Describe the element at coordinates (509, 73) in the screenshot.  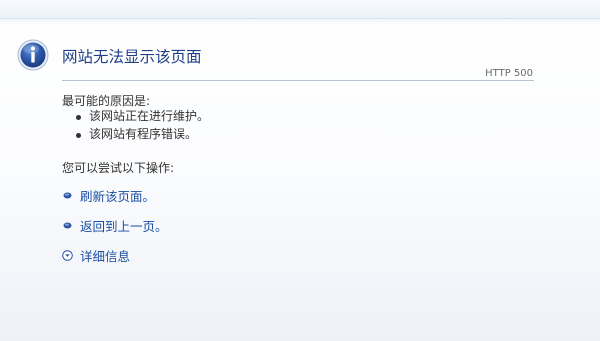
I see `http-status-code: HTTP 500` at that location.